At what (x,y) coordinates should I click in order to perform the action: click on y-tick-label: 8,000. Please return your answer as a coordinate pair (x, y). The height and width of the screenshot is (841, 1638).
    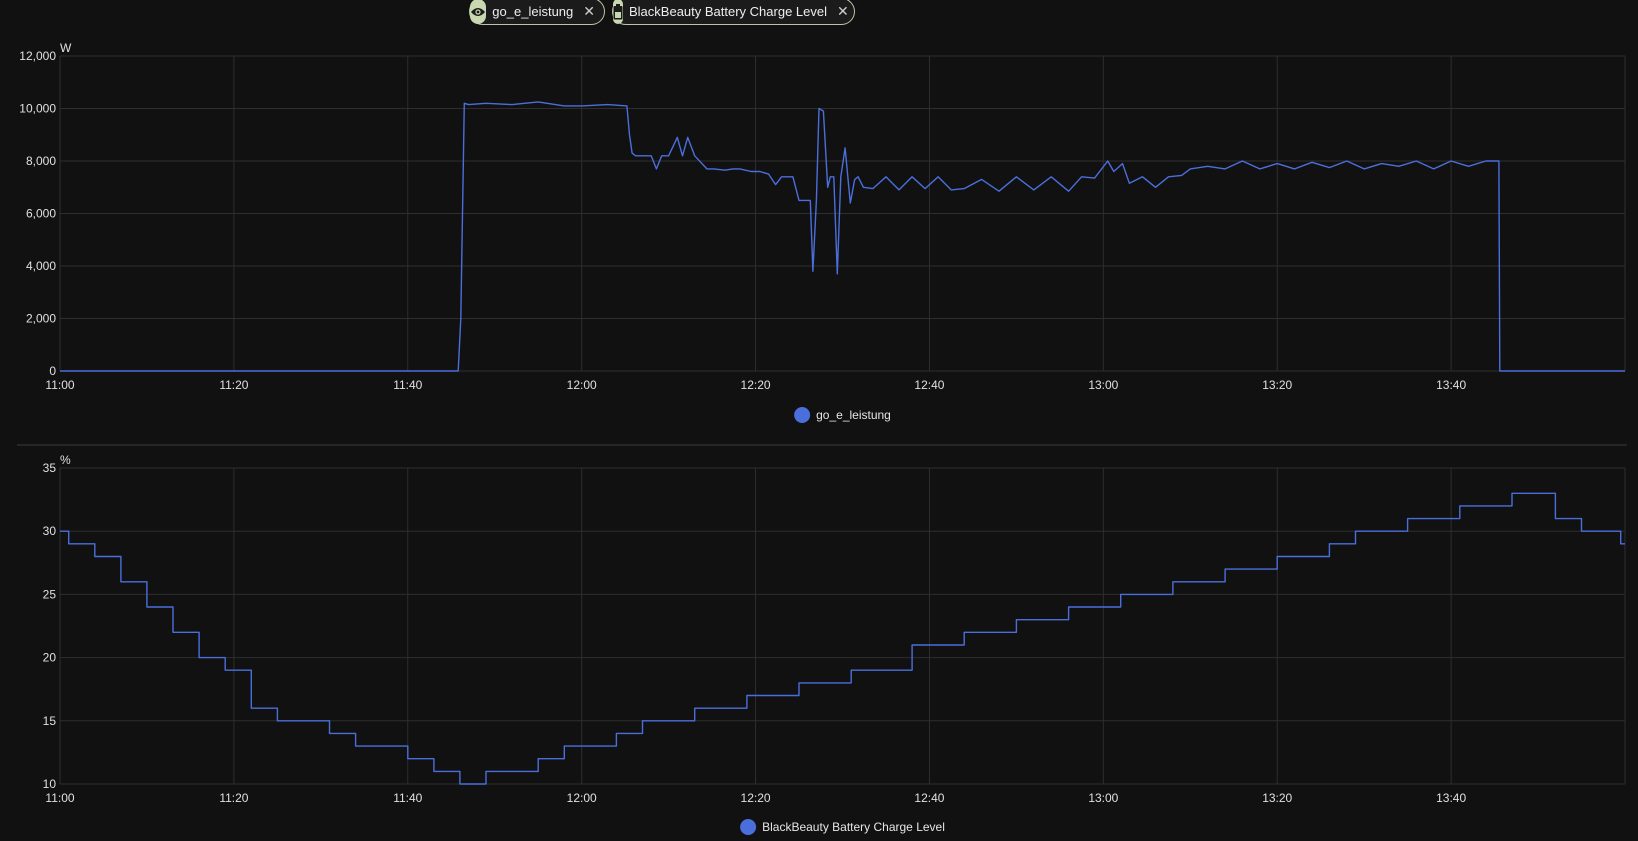
    Looking at the image, I should click on (41, 161).